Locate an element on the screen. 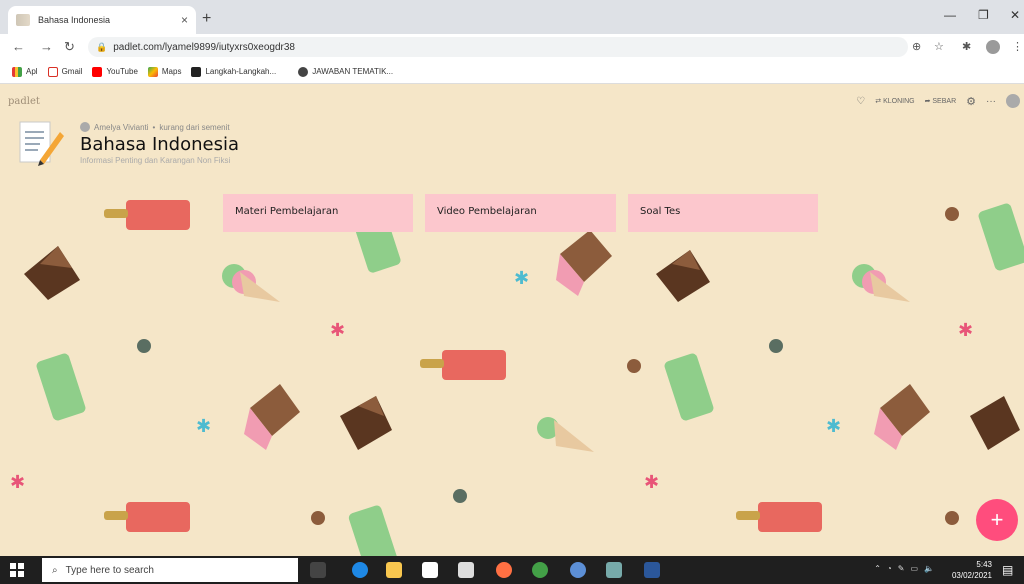  bookmark-apps: Apl is located at coordinates (25, 71).